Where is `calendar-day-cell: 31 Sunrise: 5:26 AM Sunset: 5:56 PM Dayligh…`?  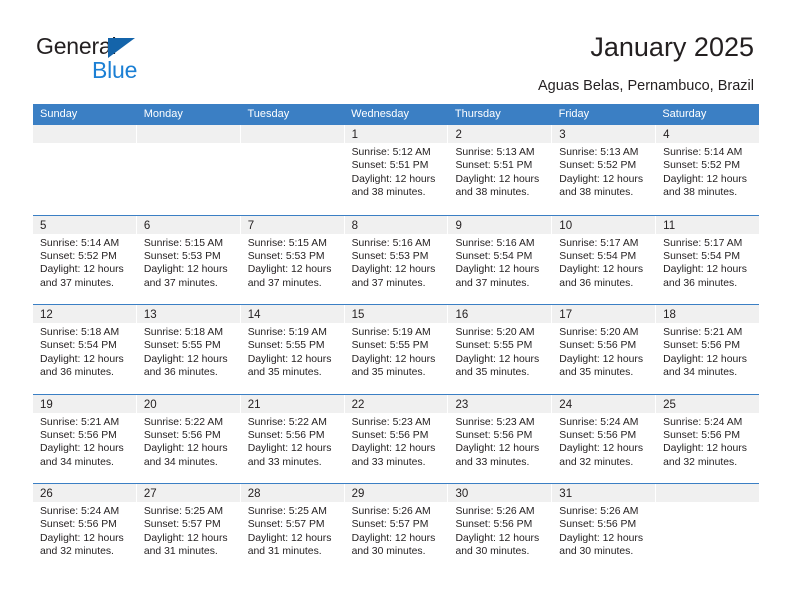 calendar-day-cell: 31 Sunrise: 5:26 AM Sunset: 5:56 PM Dayligh… is located at coordinates (604, 528).